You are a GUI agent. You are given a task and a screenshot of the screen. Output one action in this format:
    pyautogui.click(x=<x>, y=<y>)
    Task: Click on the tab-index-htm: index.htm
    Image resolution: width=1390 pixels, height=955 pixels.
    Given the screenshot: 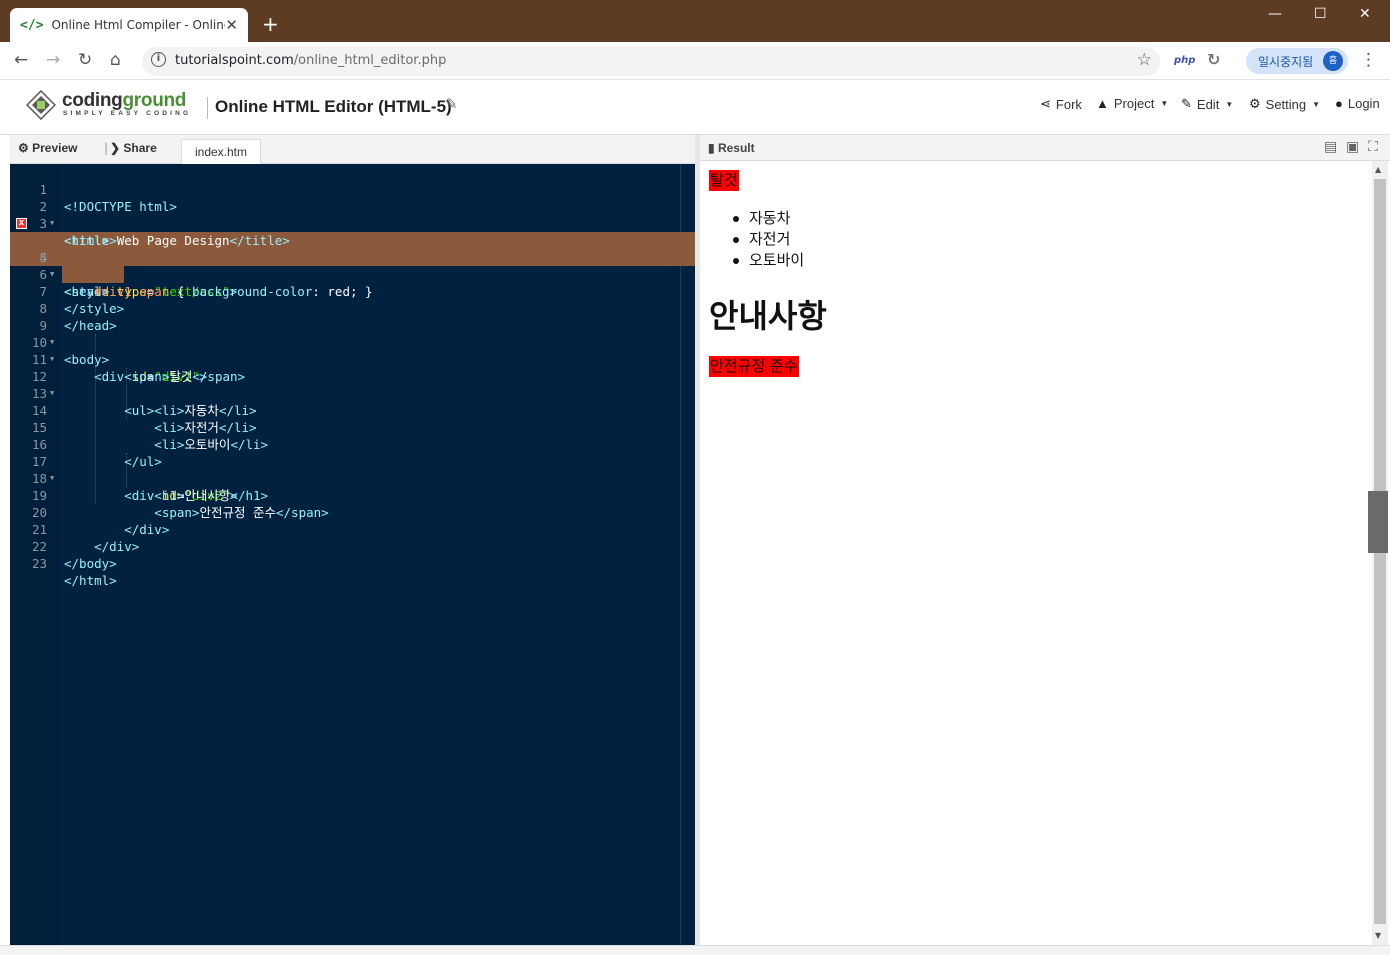 What is the action you would take?
    pyautogui.click(x=221, y=151)
    